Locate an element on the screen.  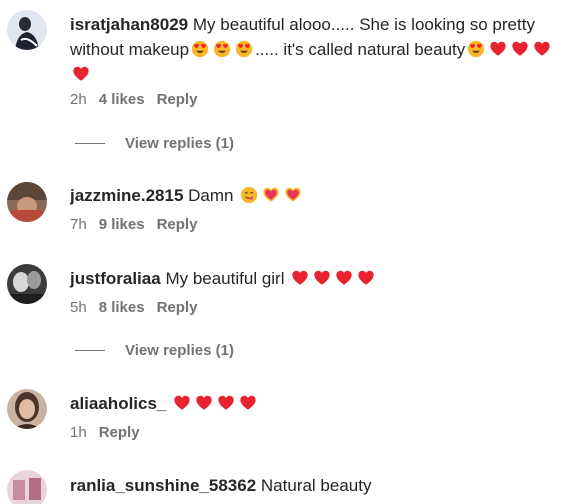
likes-count: 8 likes is located at coordinates (122, 307).